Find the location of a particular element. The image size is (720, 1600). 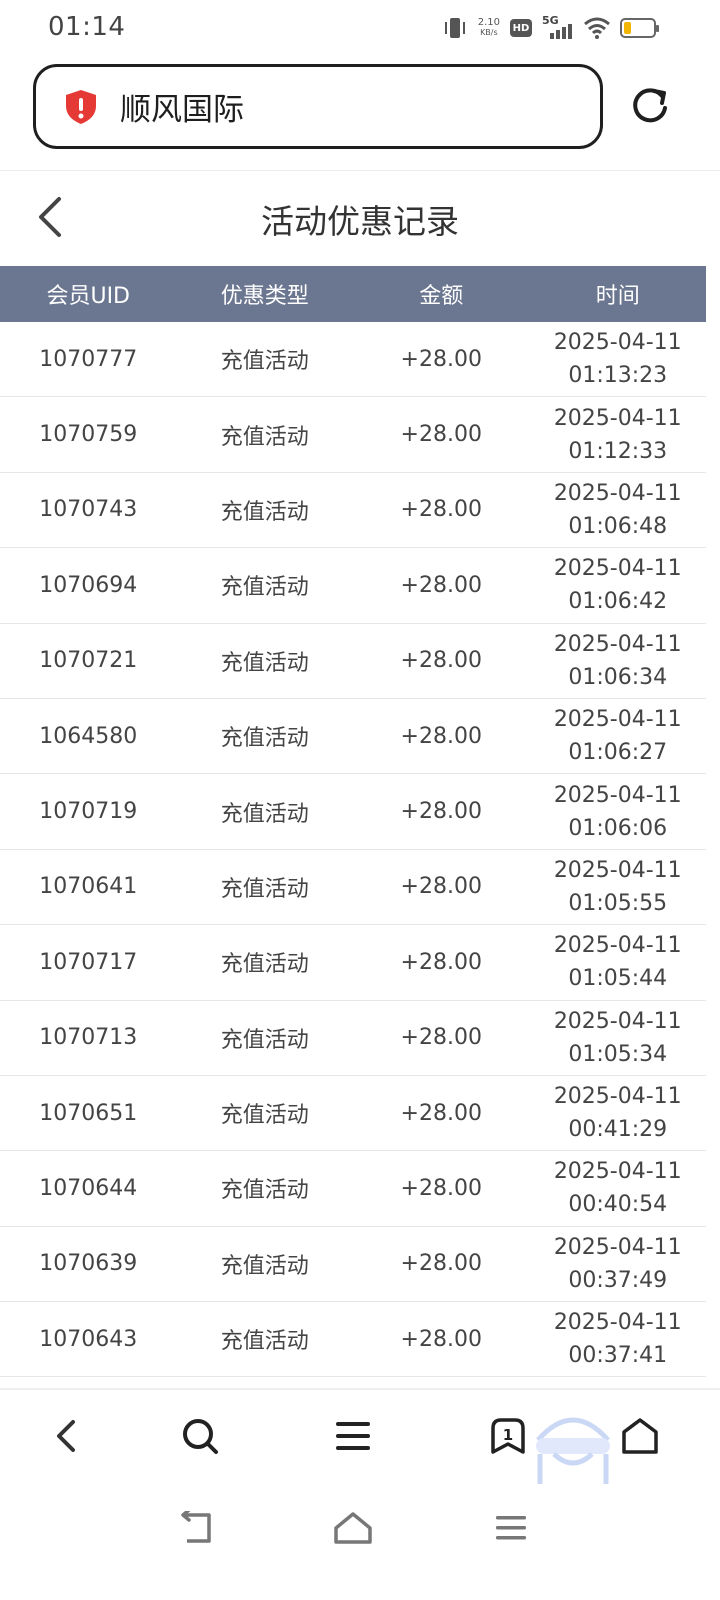

page-title: 活动优惠记录 is located at coordinates (360, 221).